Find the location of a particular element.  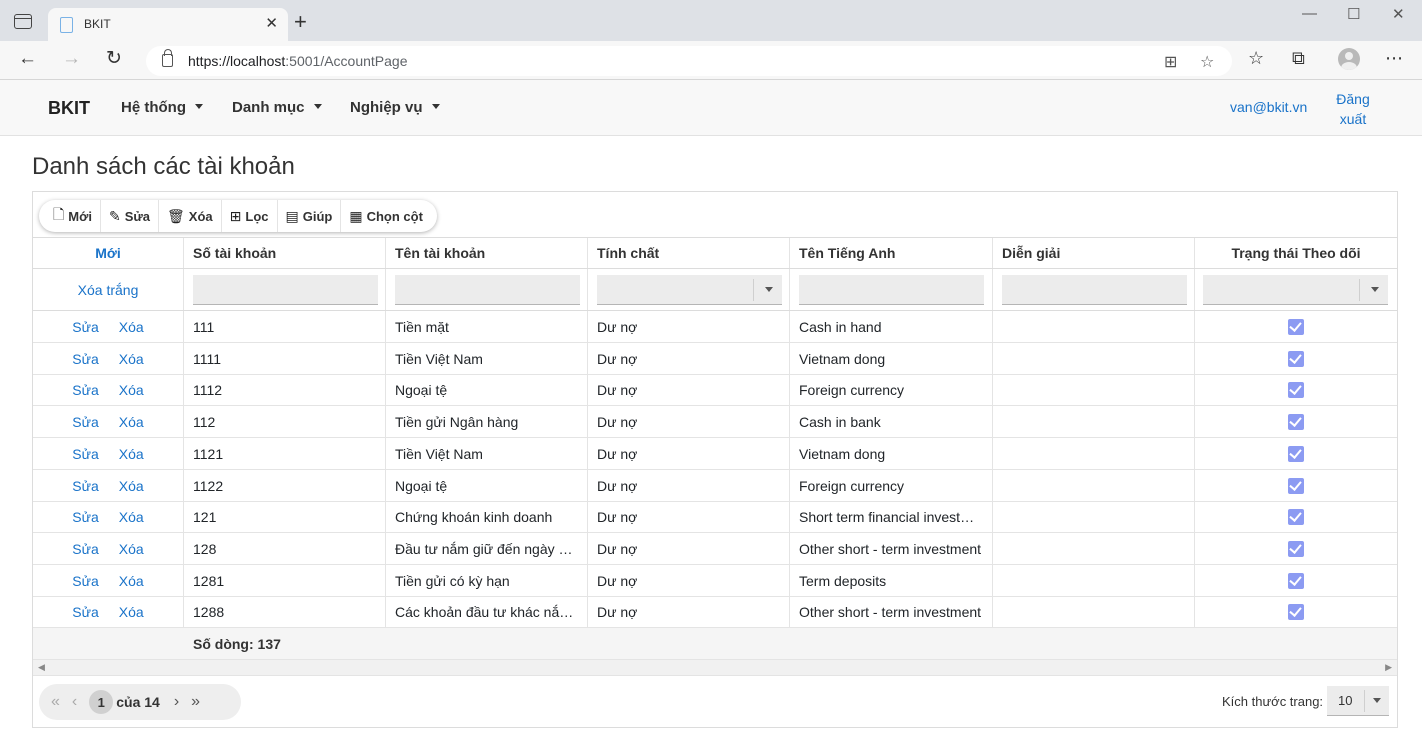

caret-down-icon is located at coordinates (435, 106).